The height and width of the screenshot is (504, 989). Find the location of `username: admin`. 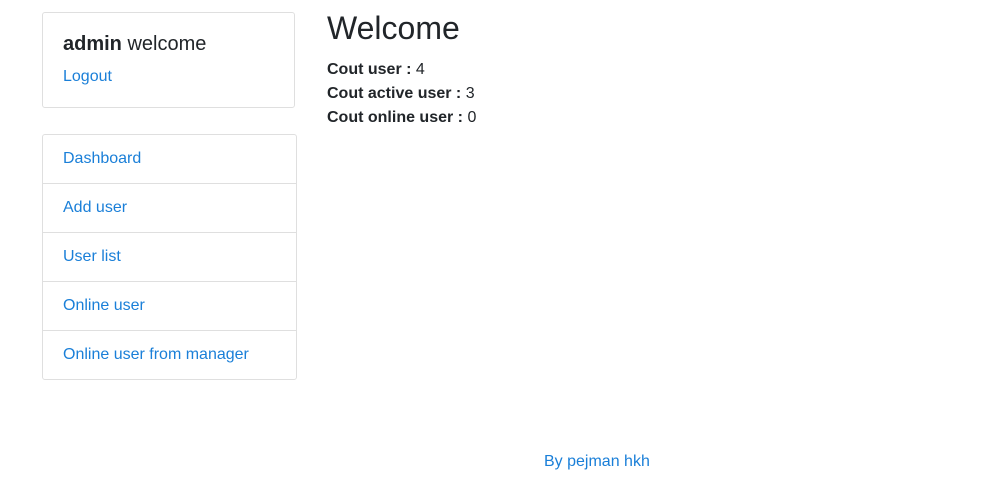

username: admin is located at coordinates (92, 44).